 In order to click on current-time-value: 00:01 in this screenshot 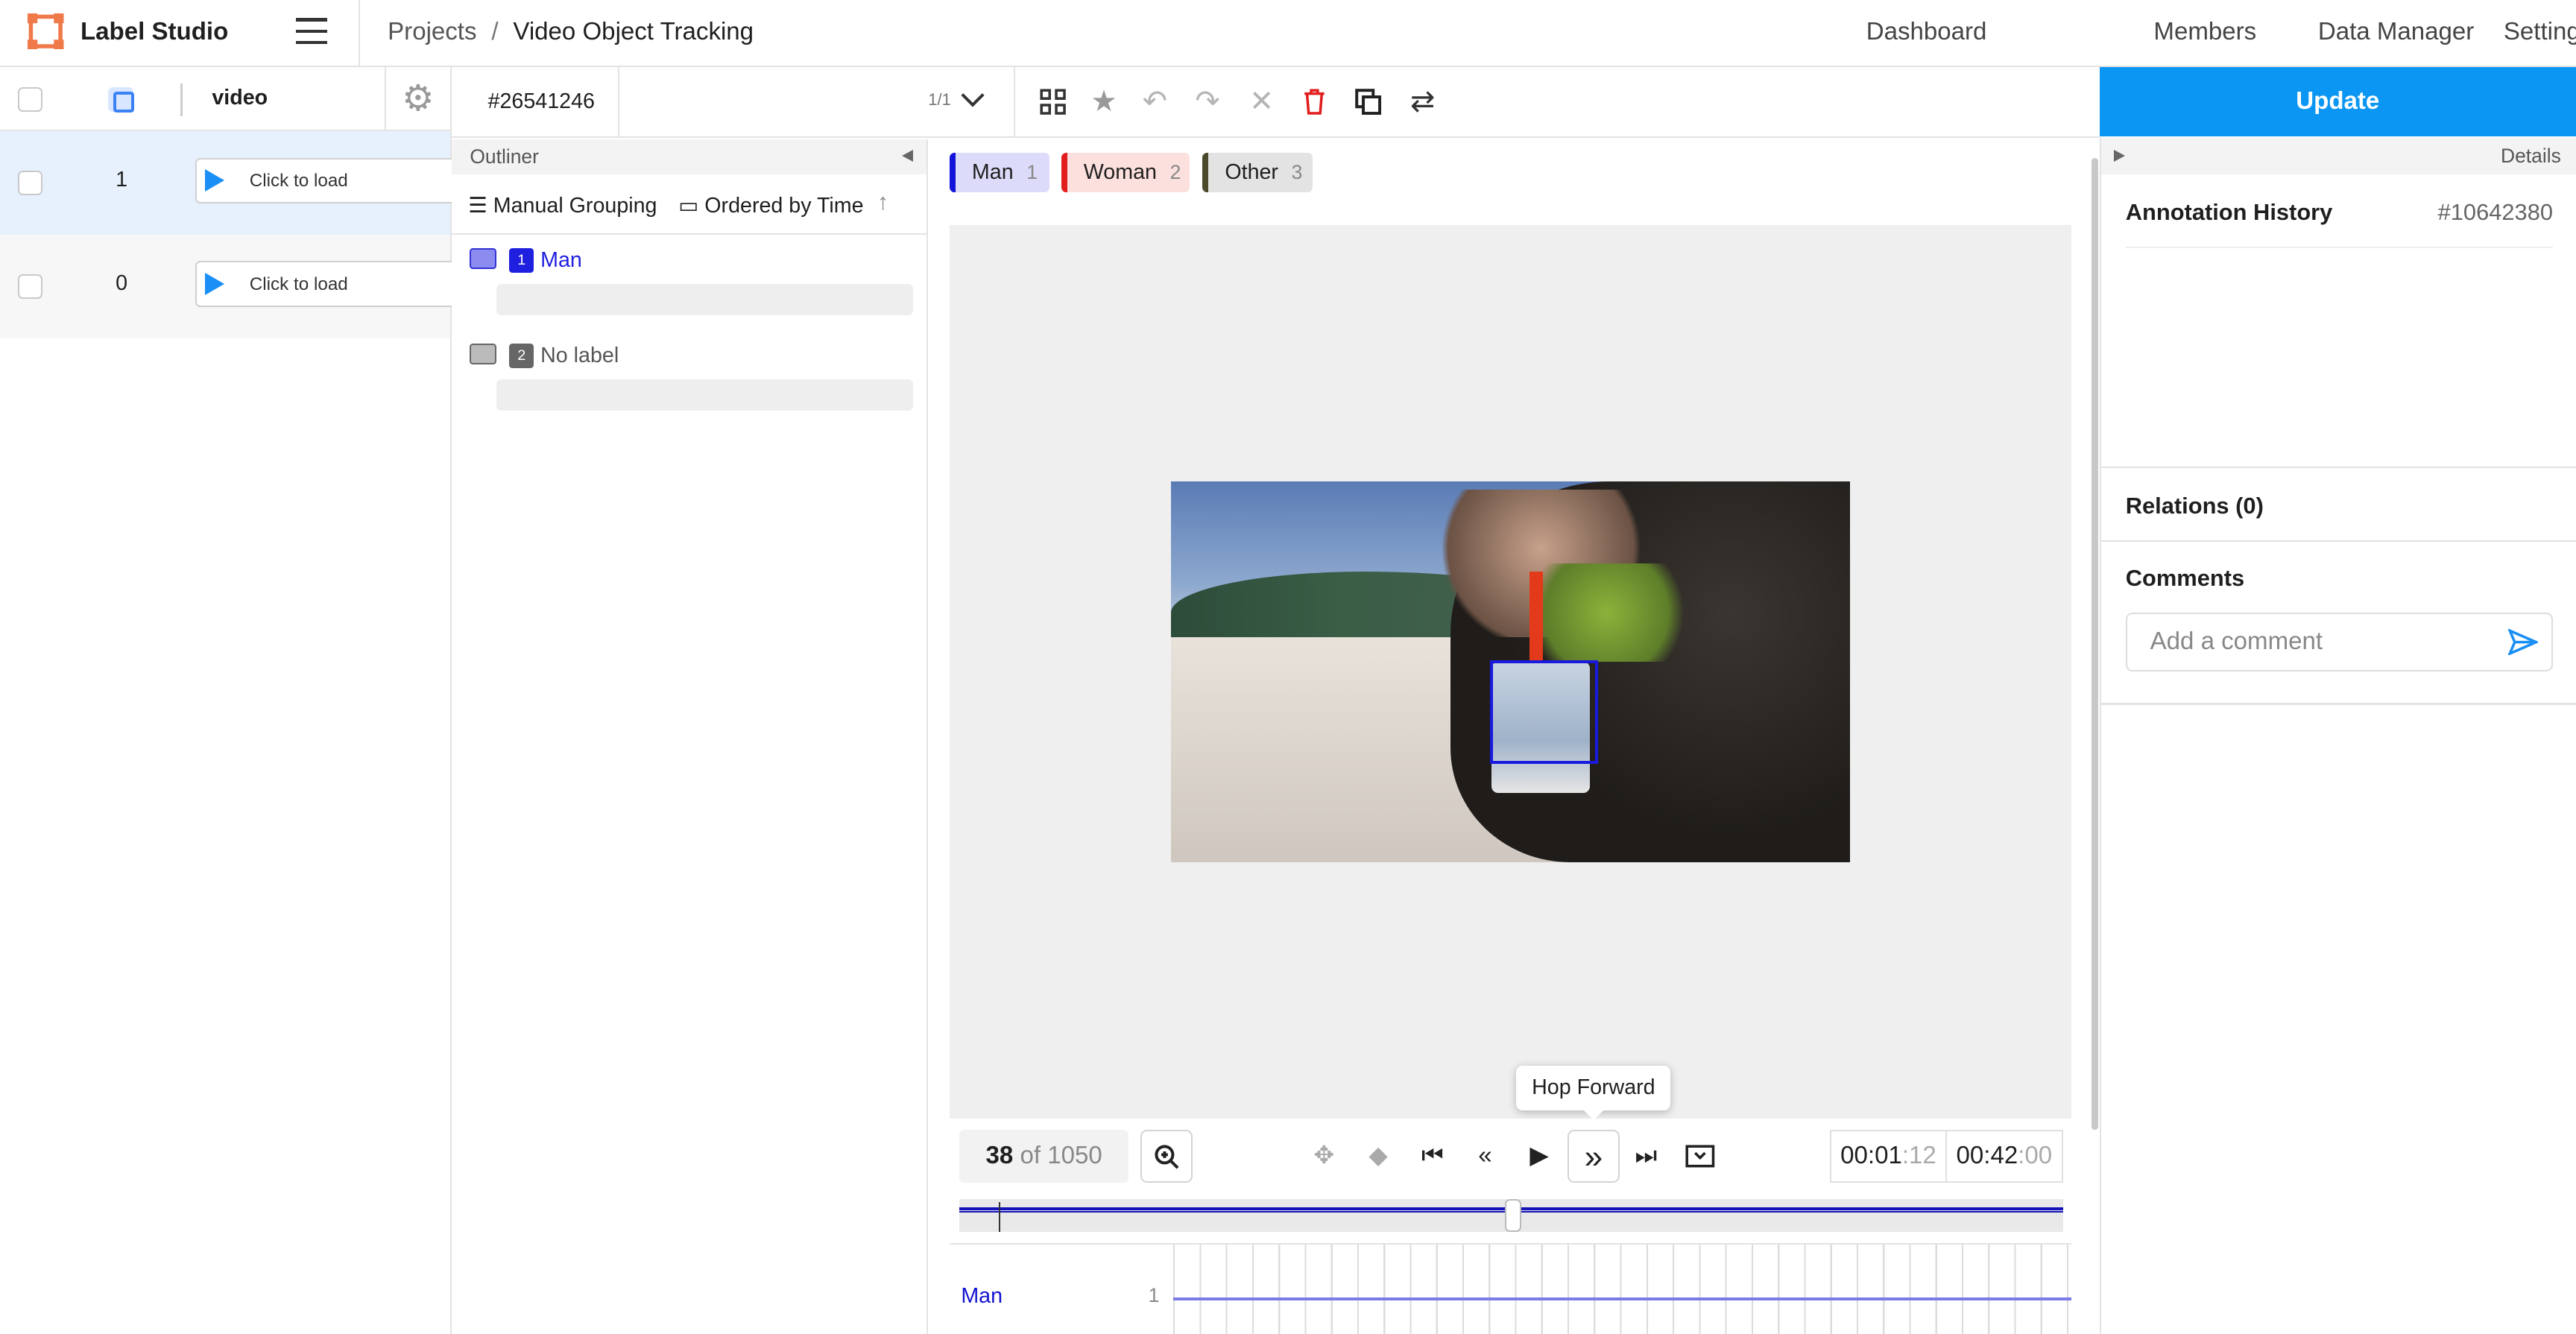, I will do `click(1871, 1156)`.